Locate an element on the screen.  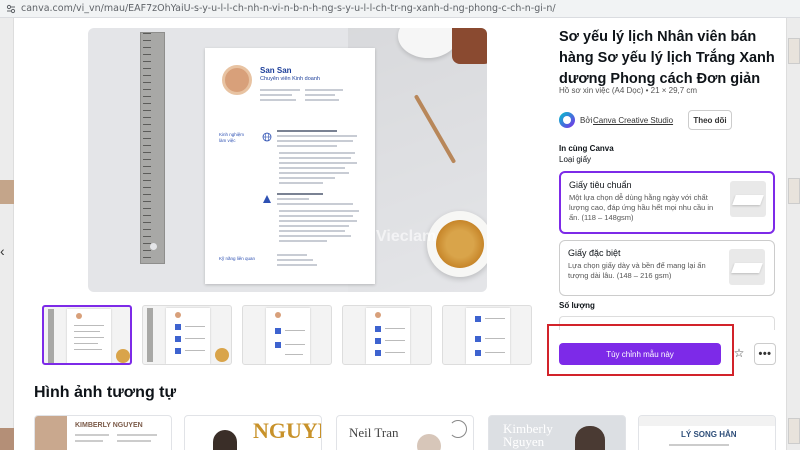
paper-type-label: Loại giấy is located at coordinates (575, 159).